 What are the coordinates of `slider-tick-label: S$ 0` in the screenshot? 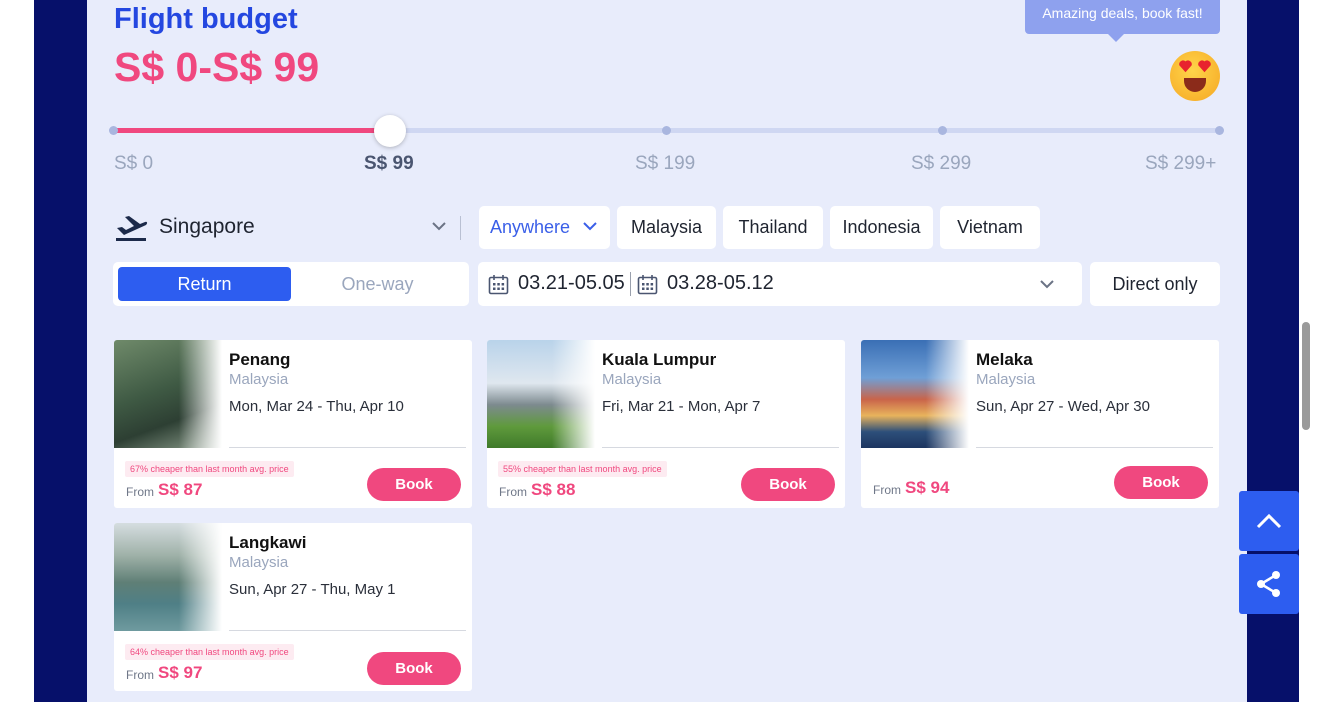 It's located at (134, 163).